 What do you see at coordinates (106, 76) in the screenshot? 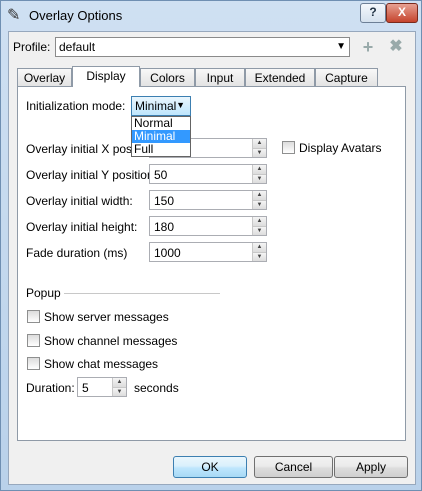
I see `tab-display: Display` at bounding box center [106, 76].